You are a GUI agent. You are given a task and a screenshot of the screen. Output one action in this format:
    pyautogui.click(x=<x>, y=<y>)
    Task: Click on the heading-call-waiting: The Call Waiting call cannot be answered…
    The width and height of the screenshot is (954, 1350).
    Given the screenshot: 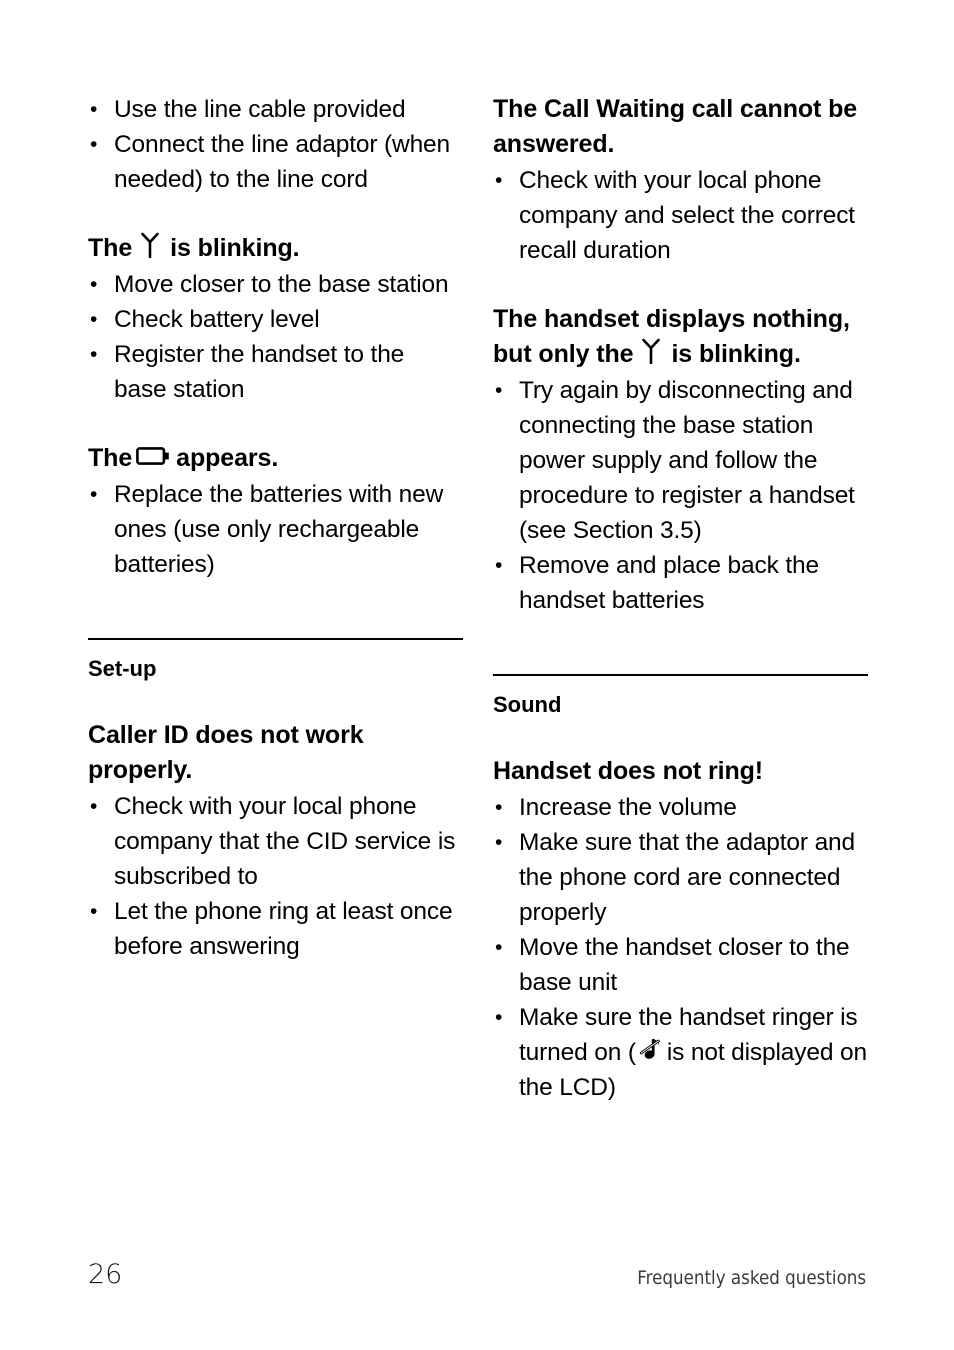 What is the action you would take?
    pyautogui.click(x=675, y=126)
    